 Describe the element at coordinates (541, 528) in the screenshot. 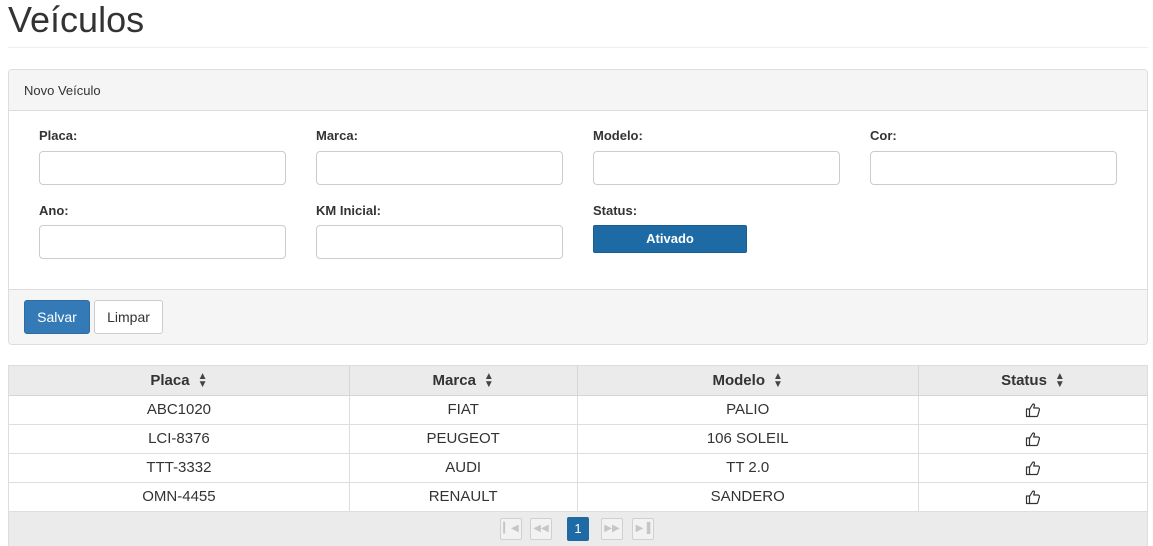

I see `prev-page-icon: ◀◀` at that location.